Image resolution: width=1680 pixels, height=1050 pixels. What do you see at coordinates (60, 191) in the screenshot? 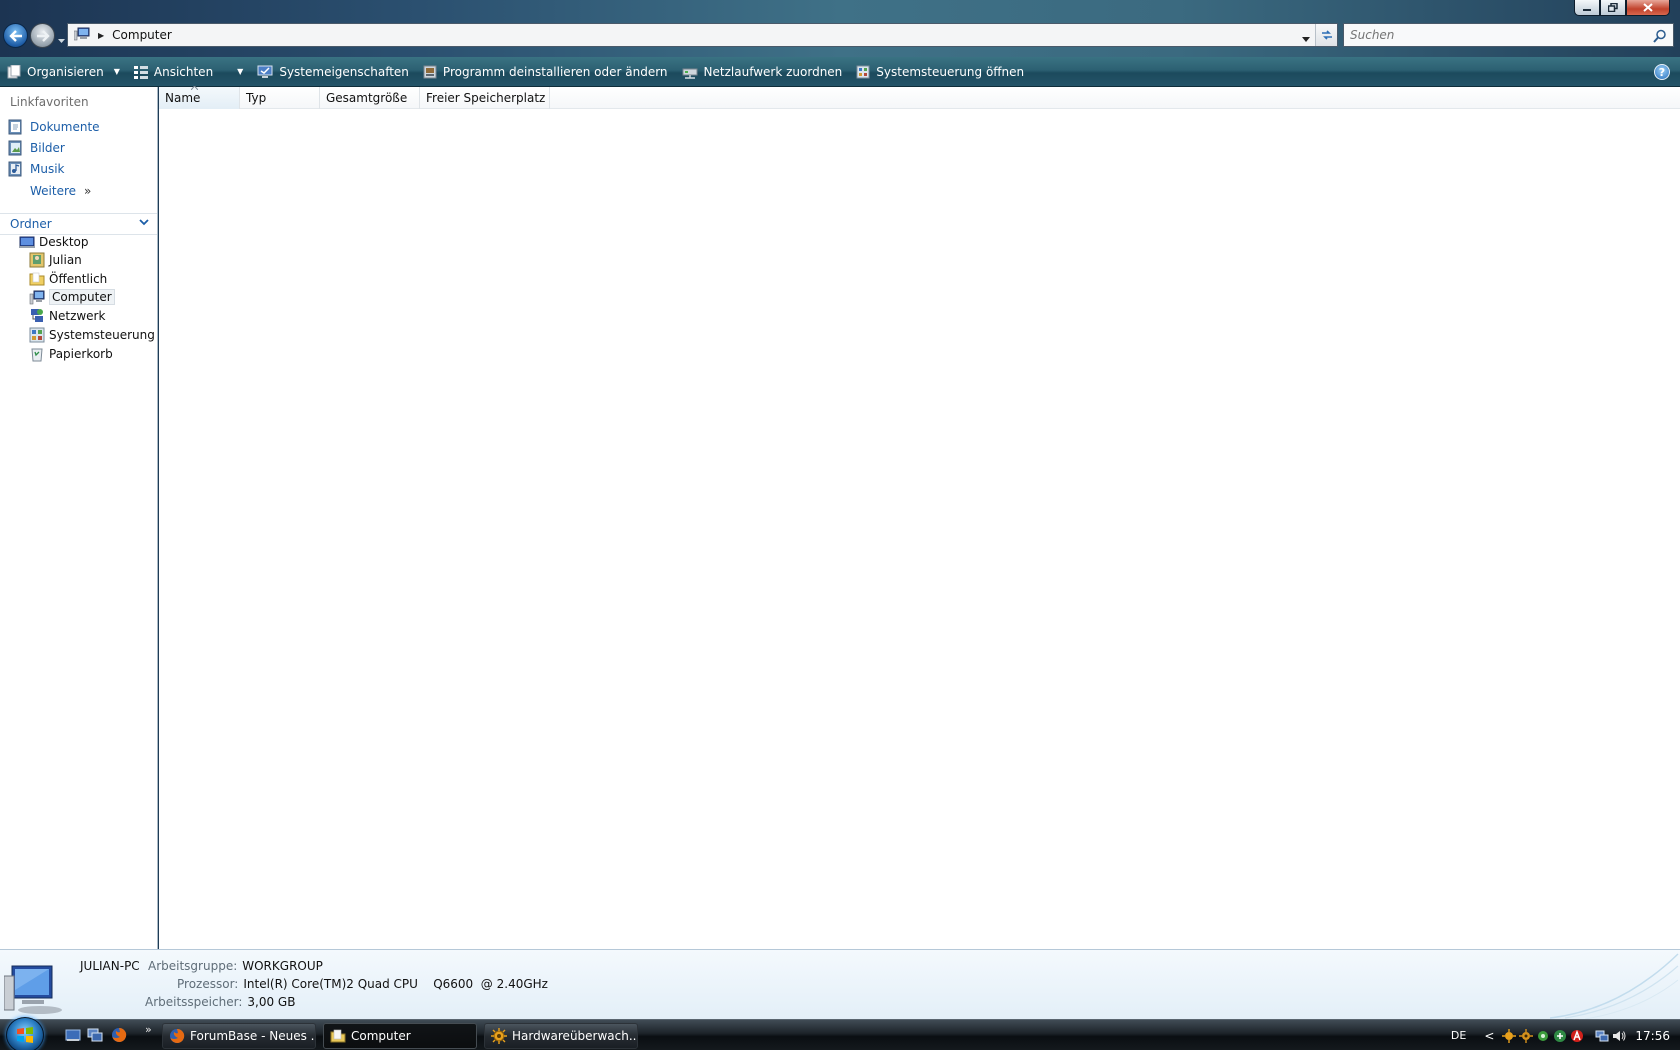
I see `more-links-button: Weitere »` at bounding box center [60, 191].